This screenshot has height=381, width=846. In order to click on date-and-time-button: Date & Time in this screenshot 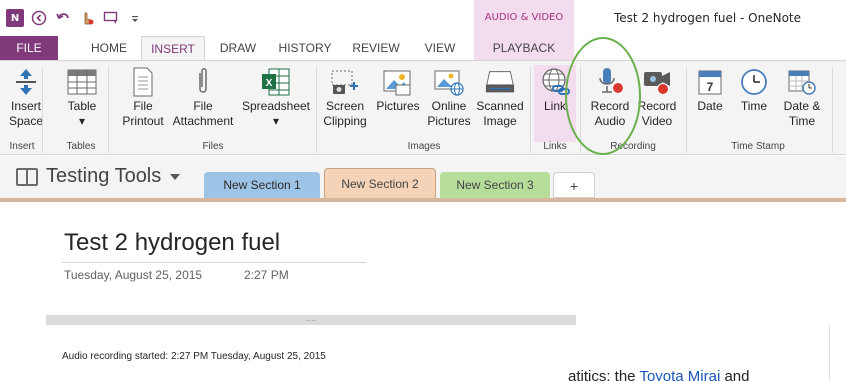, I will do `click(802, 97)`.